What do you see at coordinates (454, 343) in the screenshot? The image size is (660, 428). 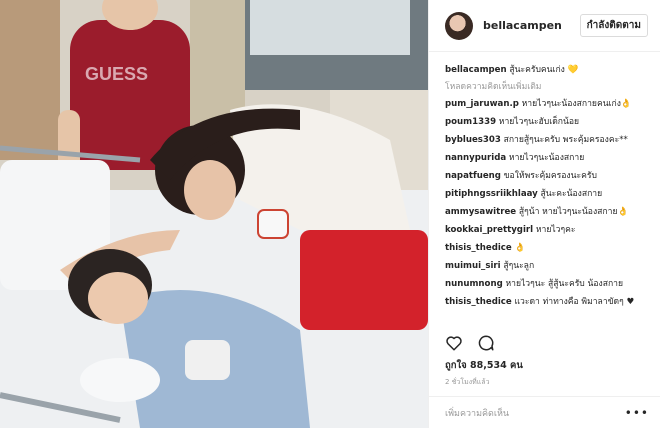 I see `heart-icon` at bounding box center [454, 343].